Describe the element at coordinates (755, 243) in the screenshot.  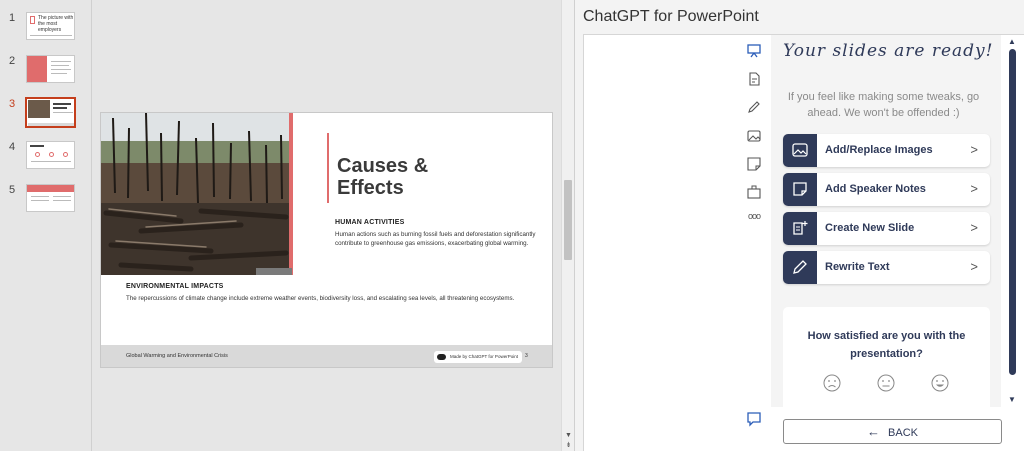
I see `addin-side-rail: ooo` at that location.